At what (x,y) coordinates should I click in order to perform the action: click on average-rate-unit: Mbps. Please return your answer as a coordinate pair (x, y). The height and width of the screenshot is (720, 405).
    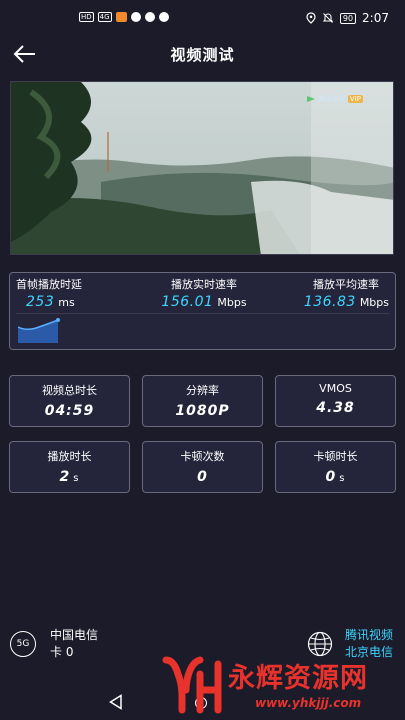
    Looking at the image, I should click on (374, 302).